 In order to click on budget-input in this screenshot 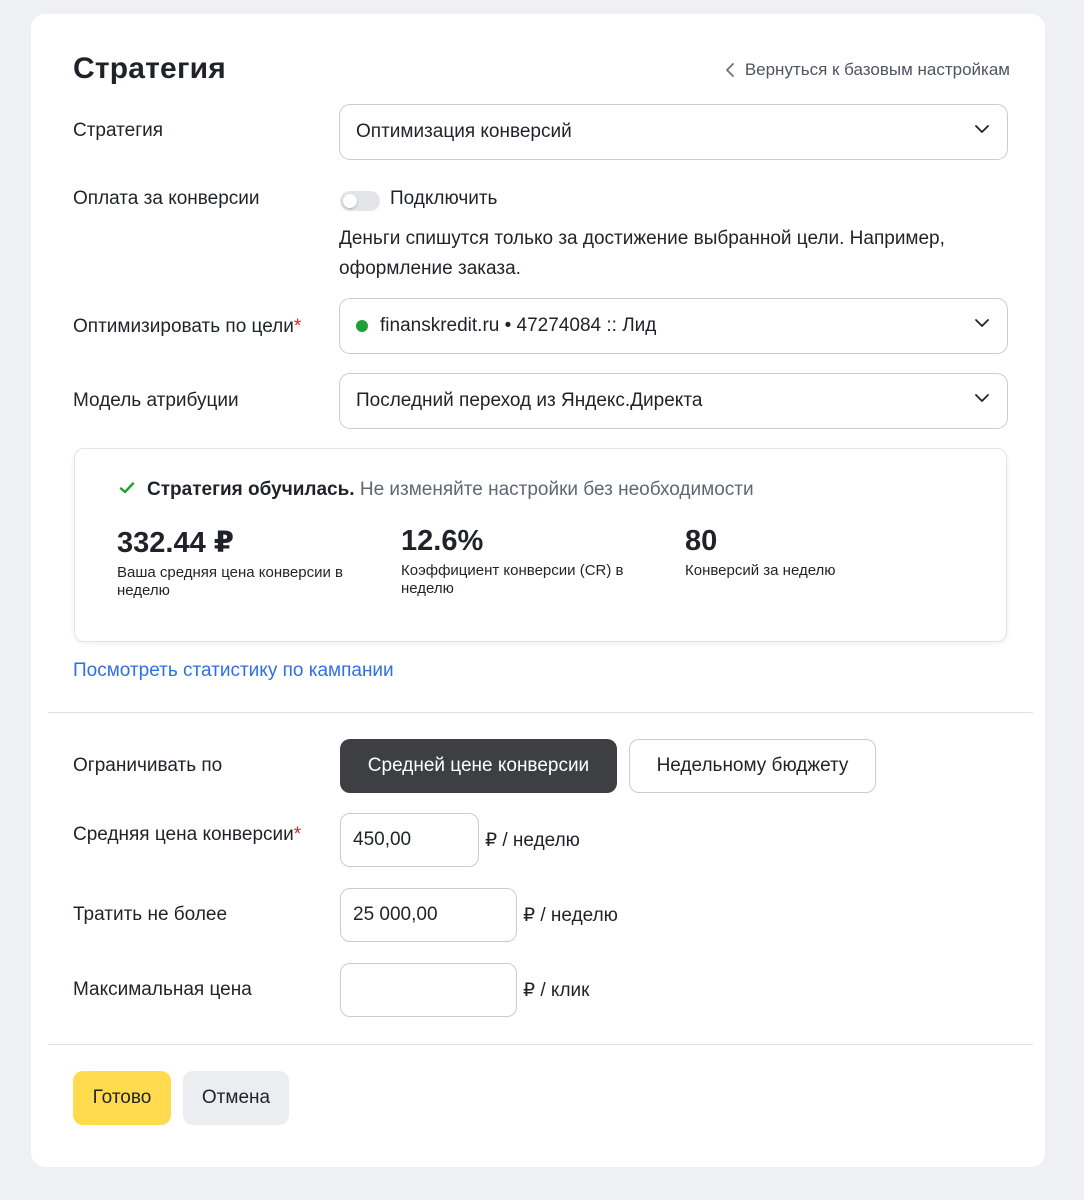, I will do `click(428, 915)`.